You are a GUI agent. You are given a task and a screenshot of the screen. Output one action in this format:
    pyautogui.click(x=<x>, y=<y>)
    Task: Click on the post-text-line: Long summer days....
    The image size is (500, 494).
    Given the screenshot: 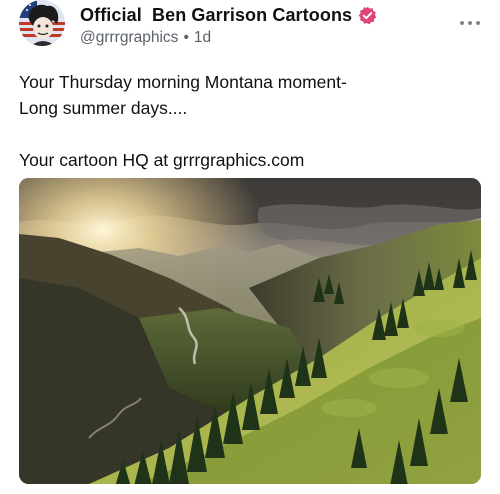 What is the action you would take?
    pyautogui.click(x=103, y=108)
    